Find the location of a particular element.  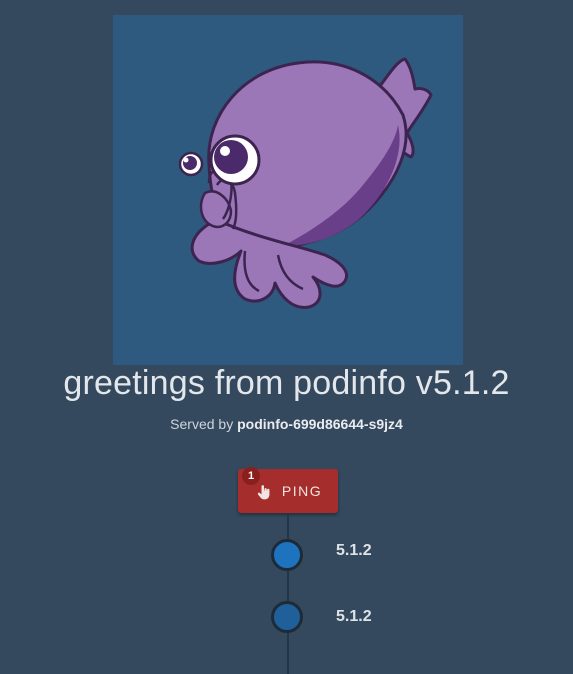

served-by-text: Served by podinfo-699d86644-s9jz4 is located at coordinates (286, 424).